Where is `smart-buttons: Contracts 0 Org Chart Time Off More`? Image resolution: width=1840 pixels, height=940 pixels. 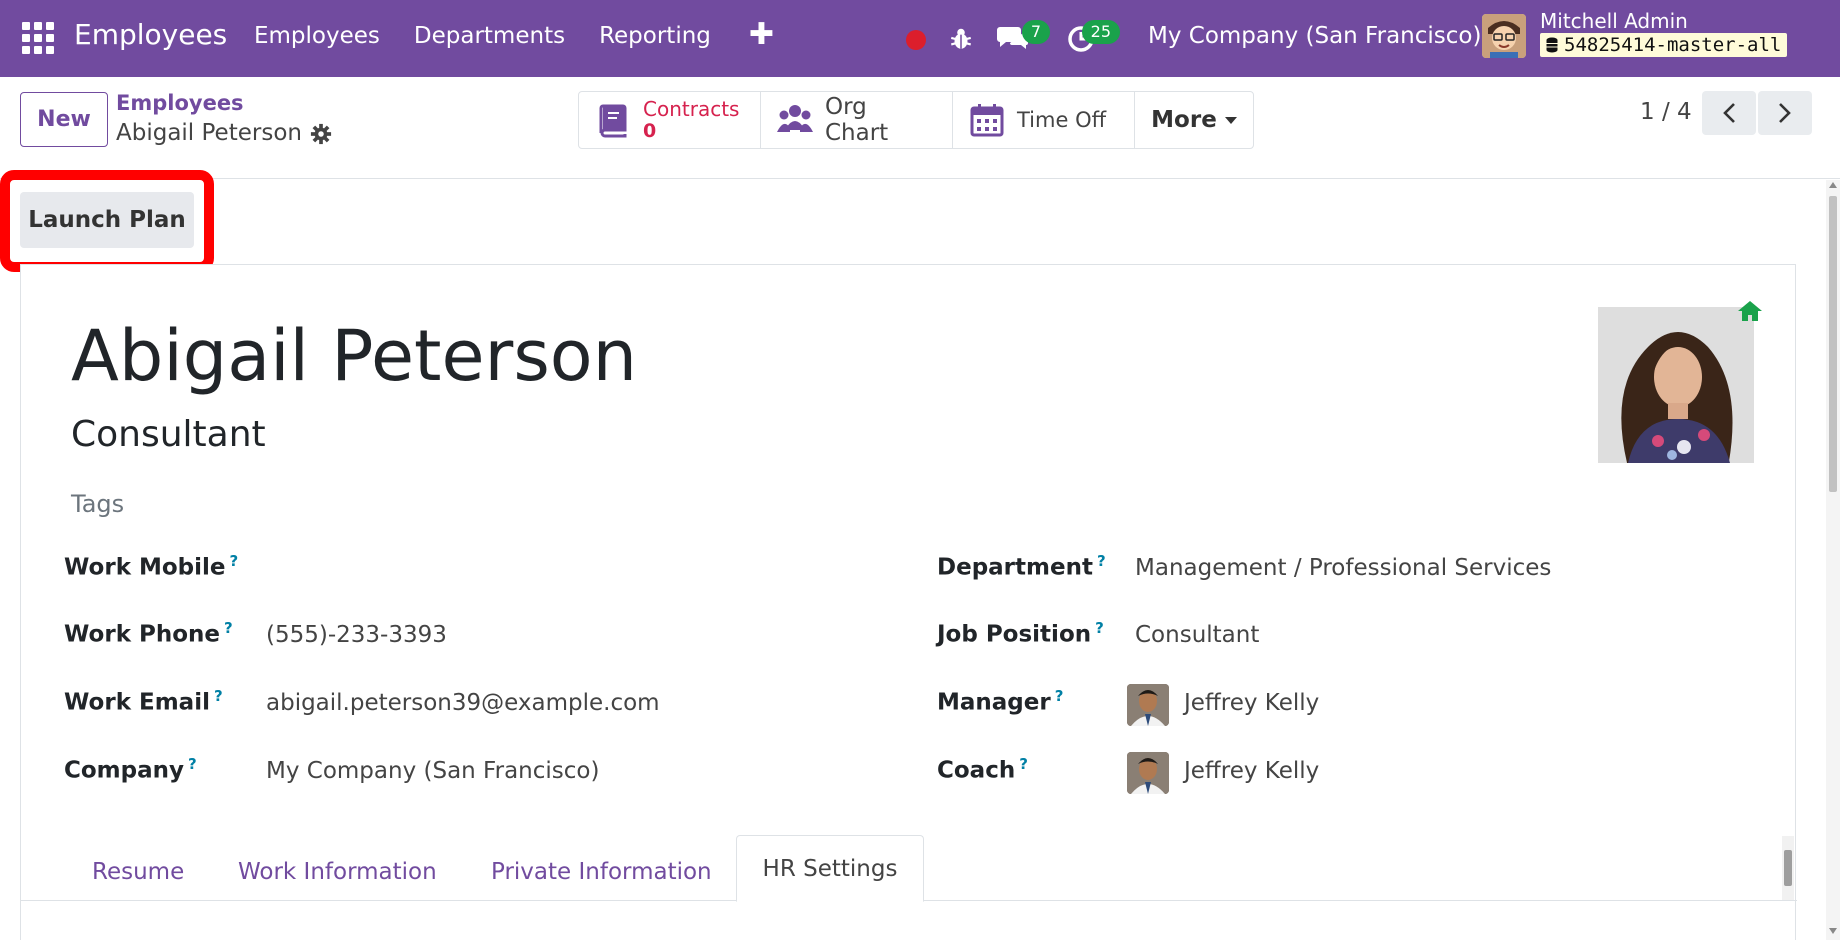
smart-buttons: Contracts 0 Org Chart Time Off More is located at coordinates (916, 120).